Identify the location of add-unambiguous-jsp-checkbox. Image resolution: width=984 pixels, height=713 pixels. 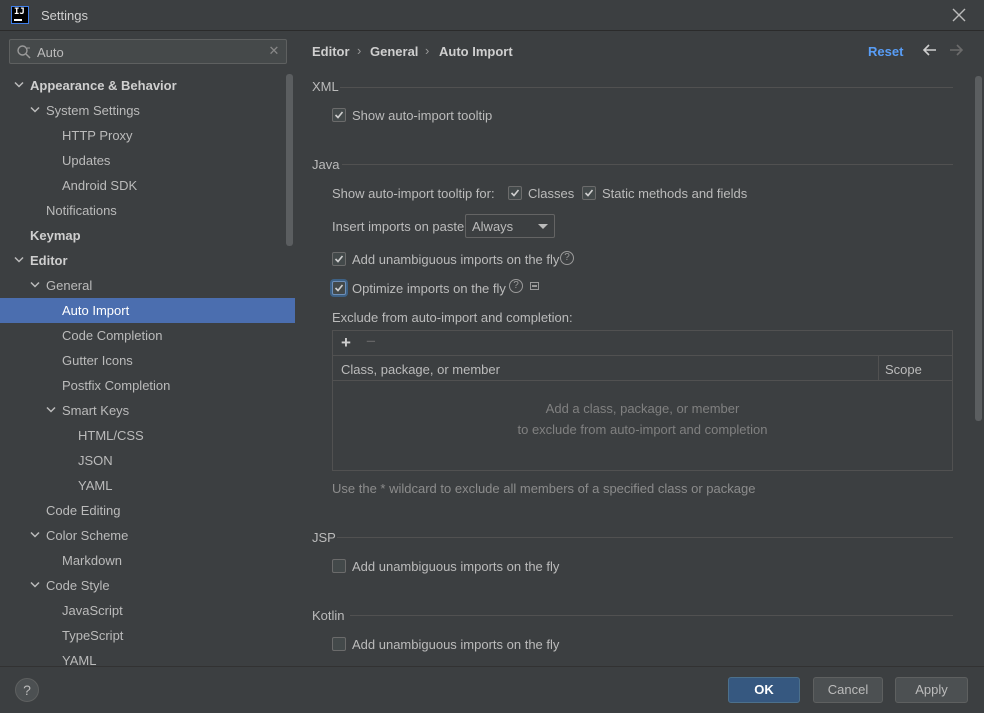
(339, 566).